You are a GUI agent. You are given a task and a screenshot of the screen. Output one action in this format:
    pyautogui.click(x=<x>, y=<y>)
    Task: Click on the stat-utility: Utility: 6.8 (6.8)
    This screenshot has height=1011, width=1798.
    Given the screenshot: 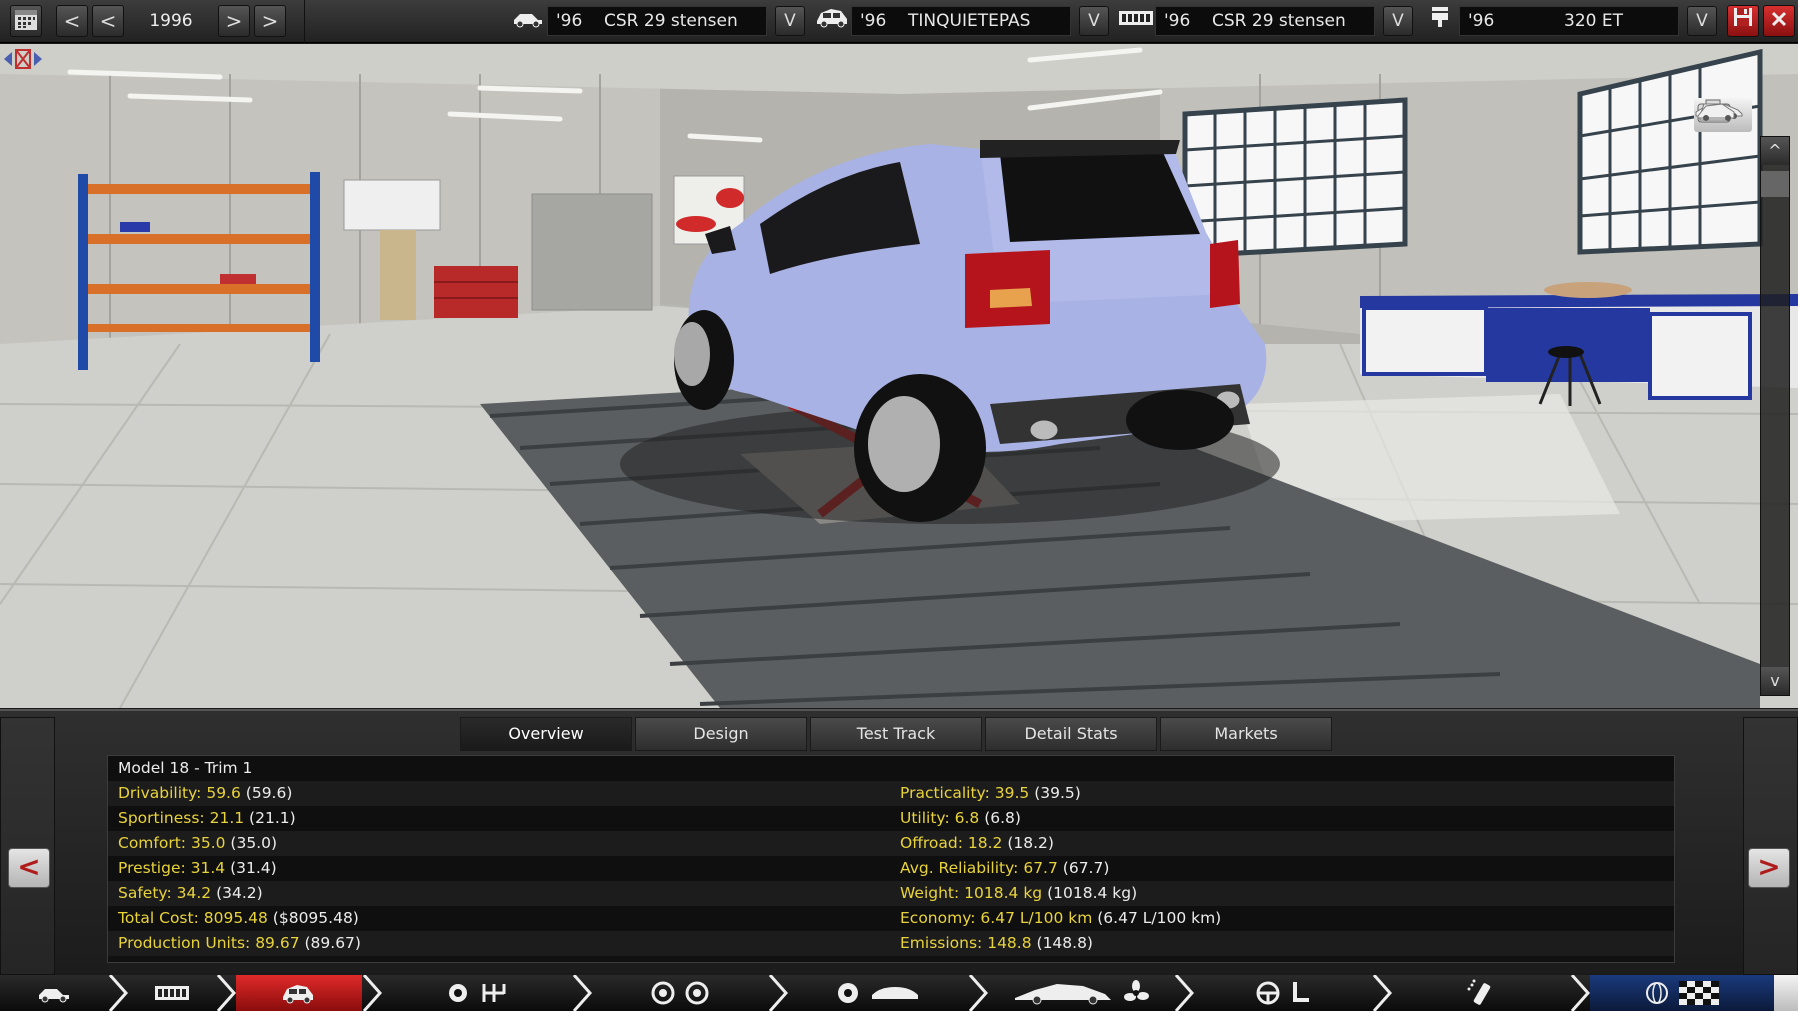 What is the action you would take?
    pyautogui.click(x=960, y=818)
    